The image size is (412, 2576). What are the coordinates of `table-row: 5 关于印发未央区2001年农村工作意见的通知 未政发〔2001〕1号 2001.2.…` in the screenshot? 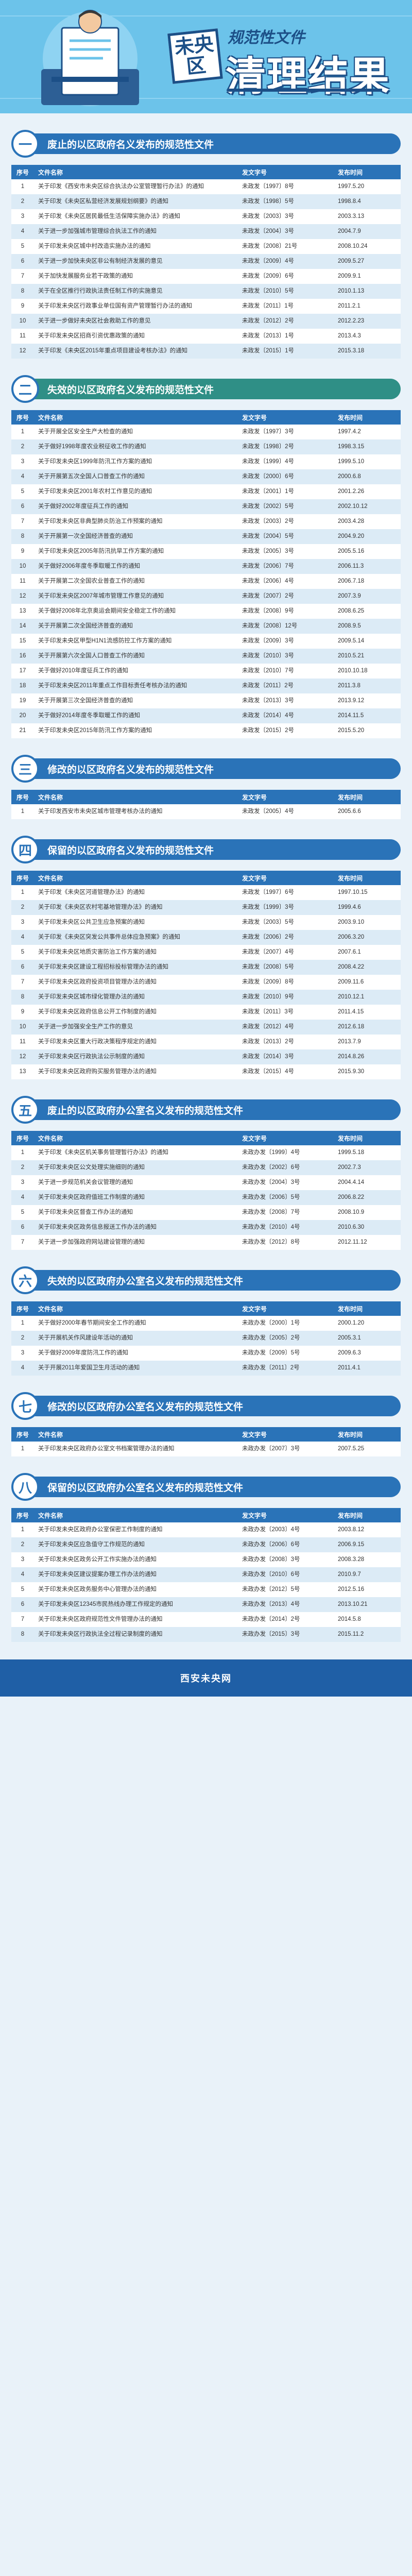 It's located at (206, 491).